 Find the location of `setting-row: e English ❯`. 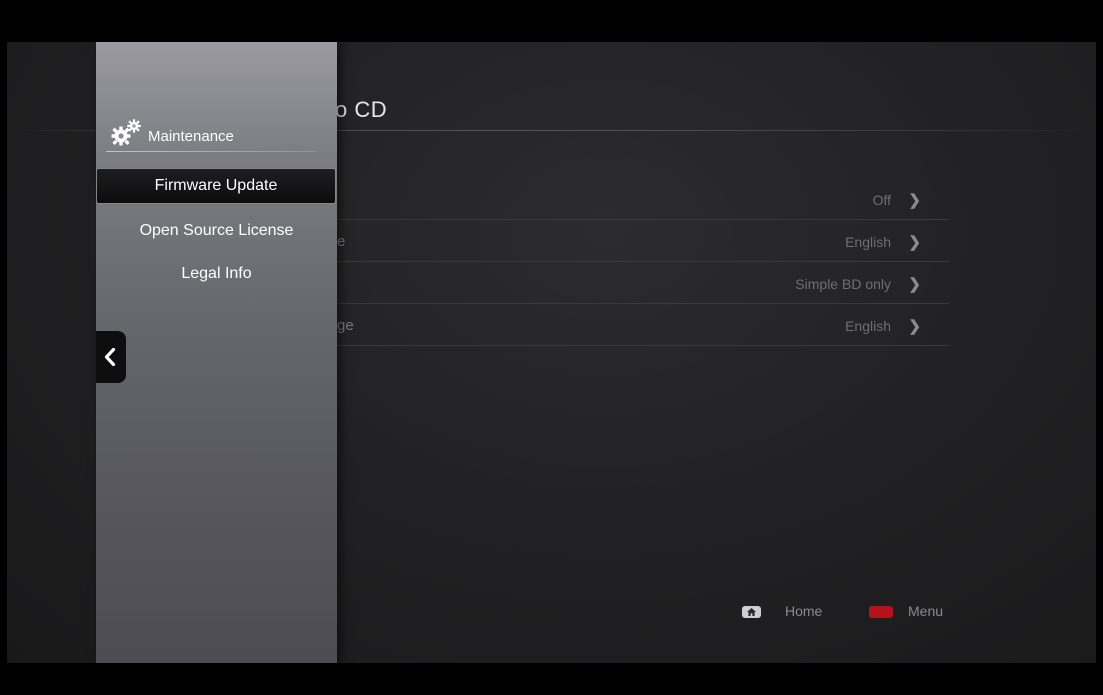

setting-row: e English ❯ is located at coordinates (643, 241).